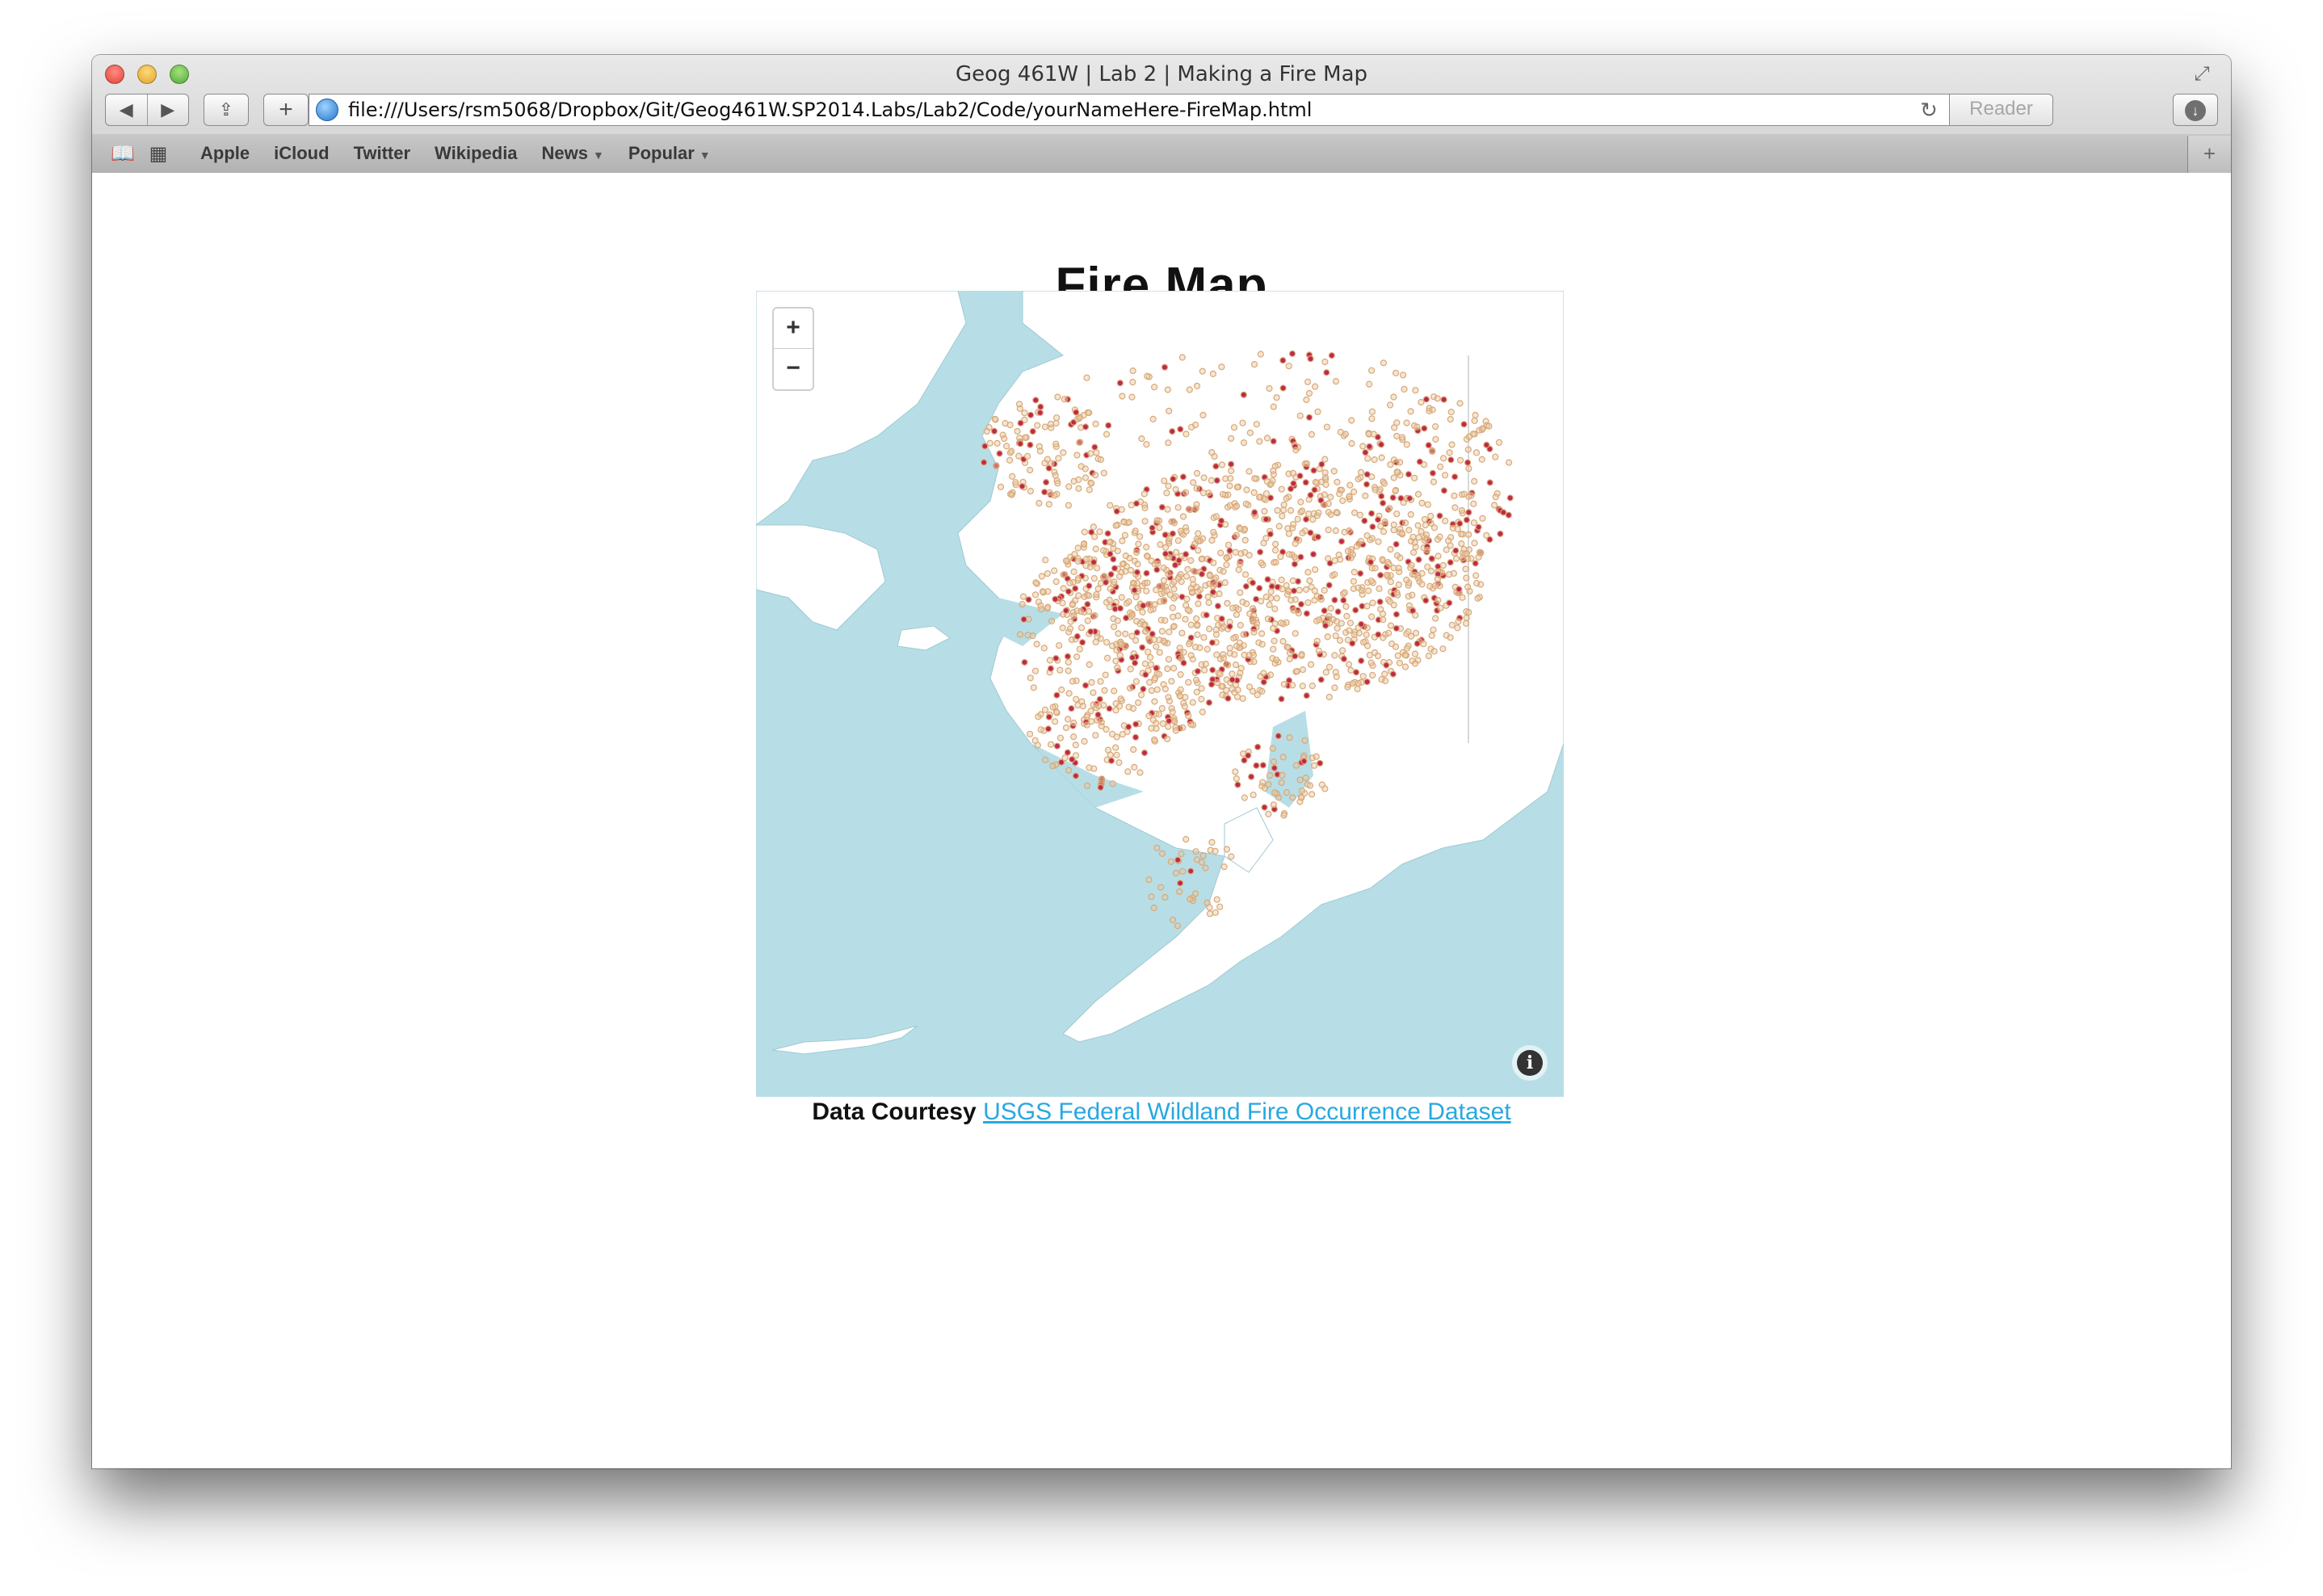 Image resolution: width=2323 pixels, height=1596 pixels. I want to click on minimize-window-button, so click(147, 74).